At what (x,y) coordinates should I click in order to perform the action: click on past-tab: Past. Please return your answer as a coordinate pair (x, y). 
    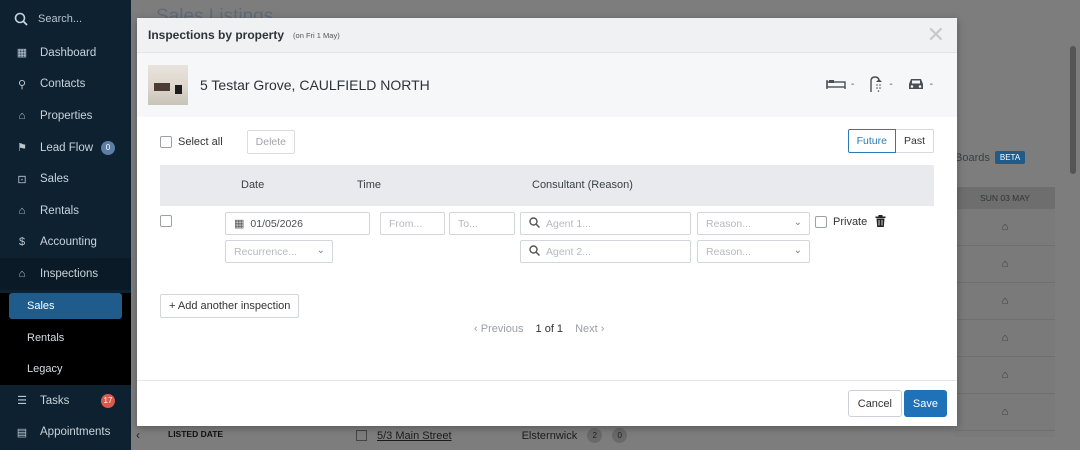
    Looking at the image, I should click on (914, 141).